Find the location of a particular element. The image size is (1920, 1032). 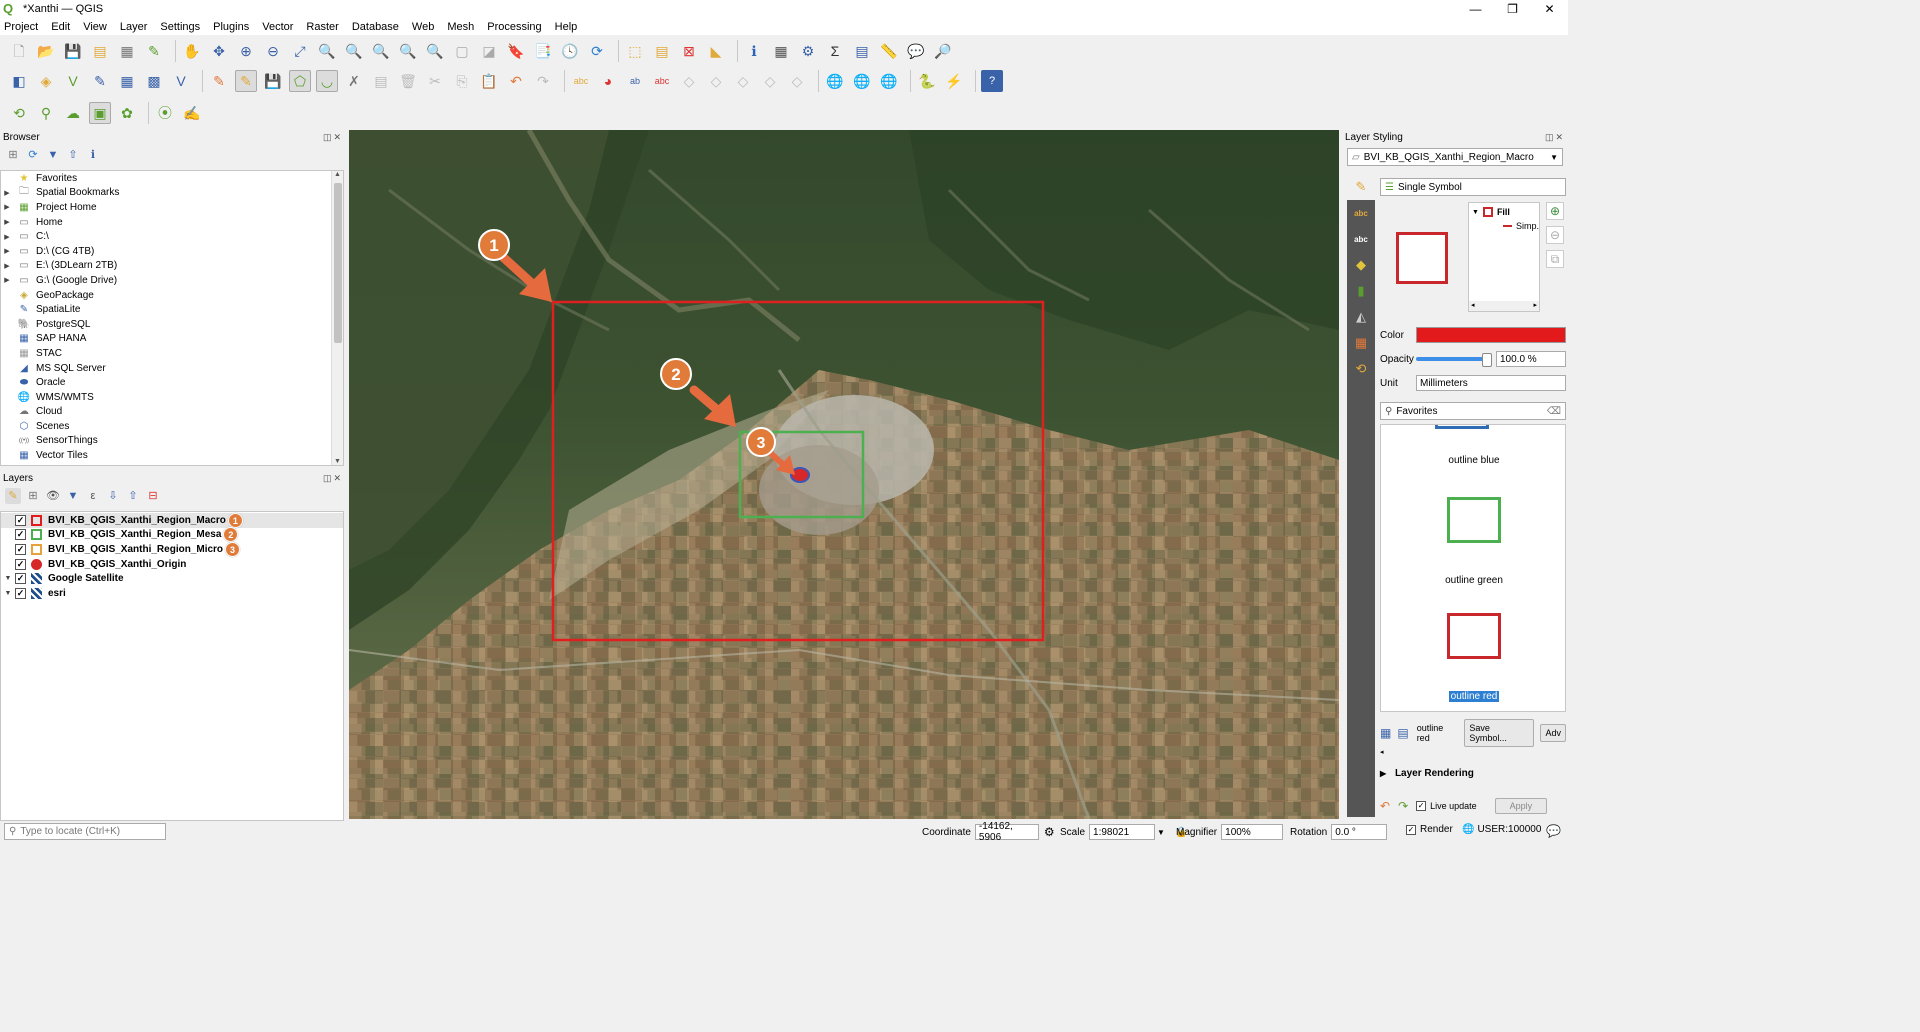

browser-item: ★ Favorites is located at coordinates (172, 178).